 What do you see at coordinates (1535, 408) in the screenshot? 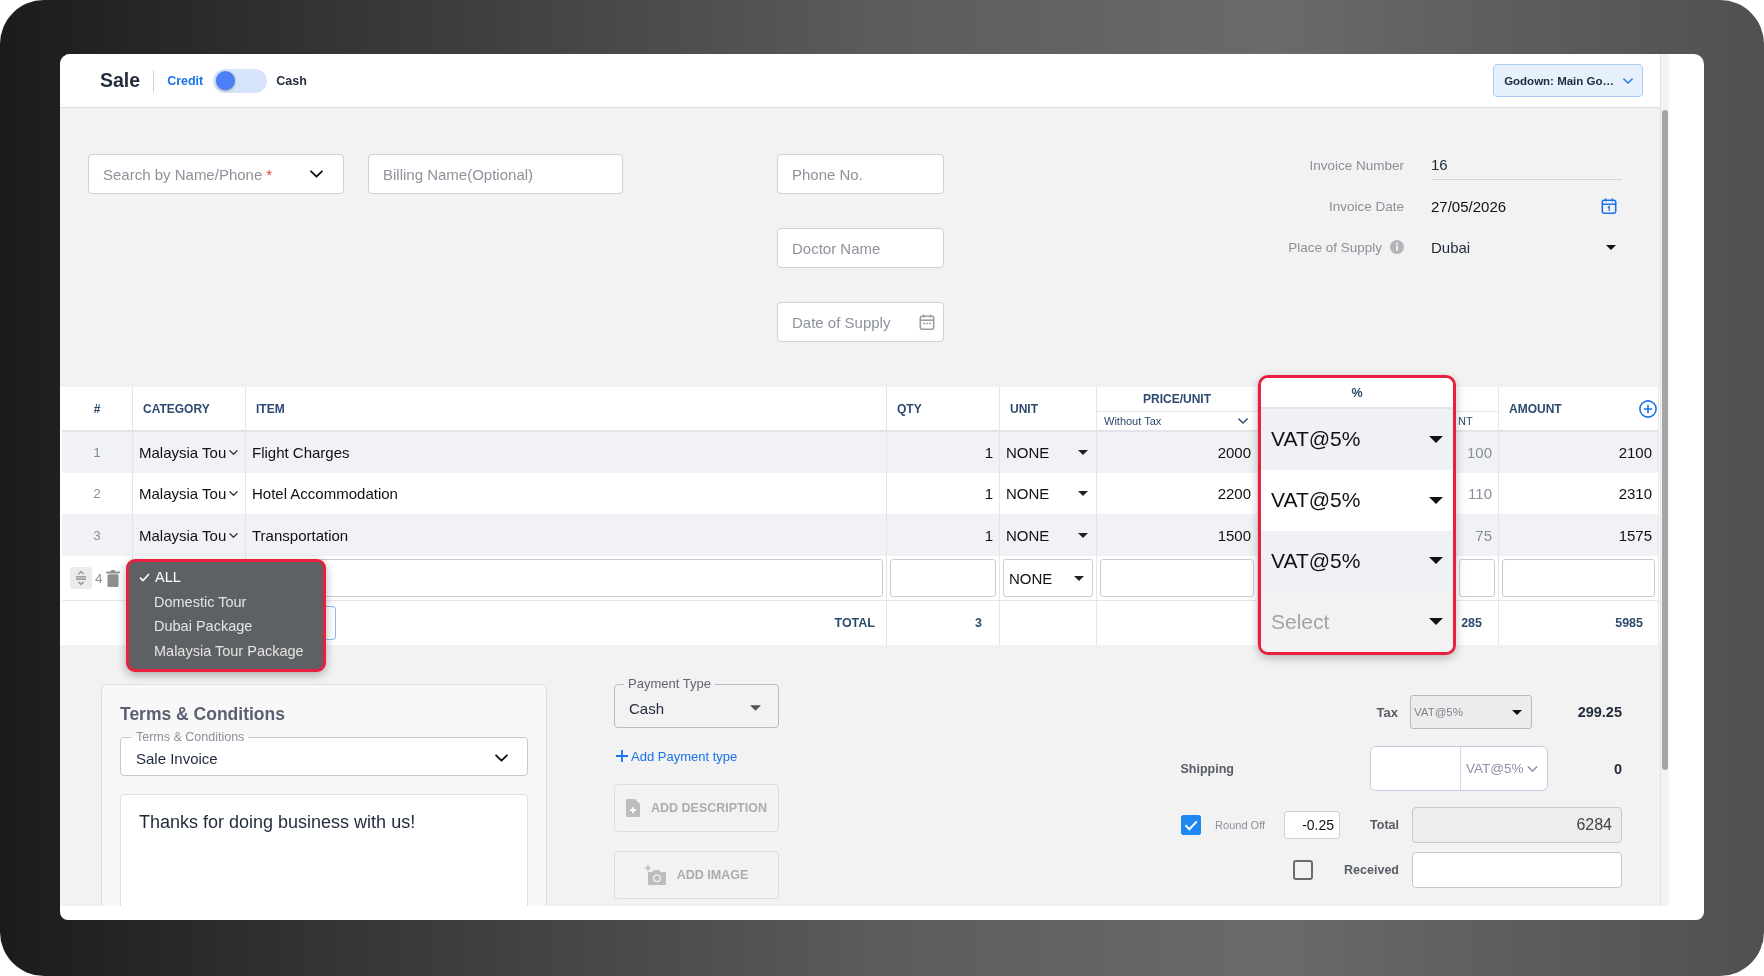
I see `column-header: AMOUNT` at bounding box center [1535, 408].